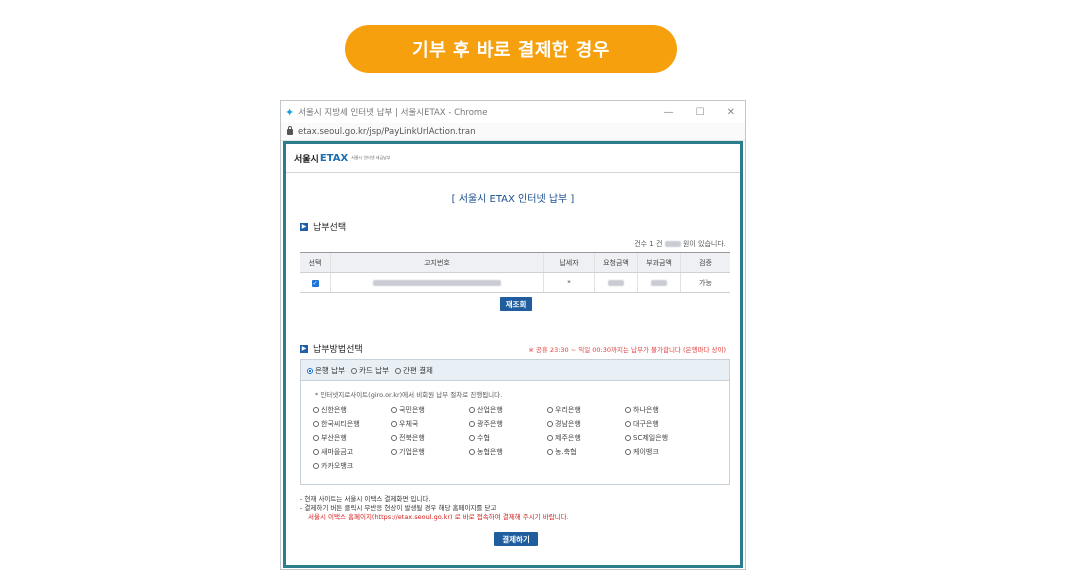  Describe the element at coordinates (352, 424) in the screenshot. I see `bank-option: 한국씨티은행` at that location.